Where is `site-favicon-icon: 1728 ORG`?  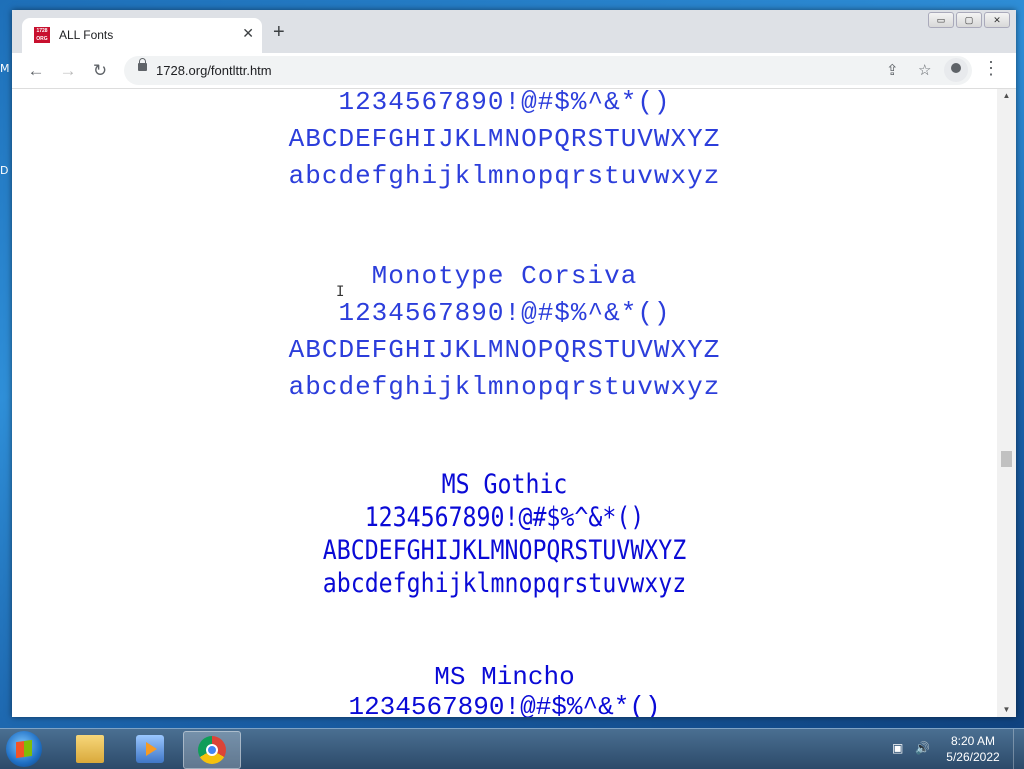 site-favicon-icon: 1728 ORG is located at coordinates (42, 35).